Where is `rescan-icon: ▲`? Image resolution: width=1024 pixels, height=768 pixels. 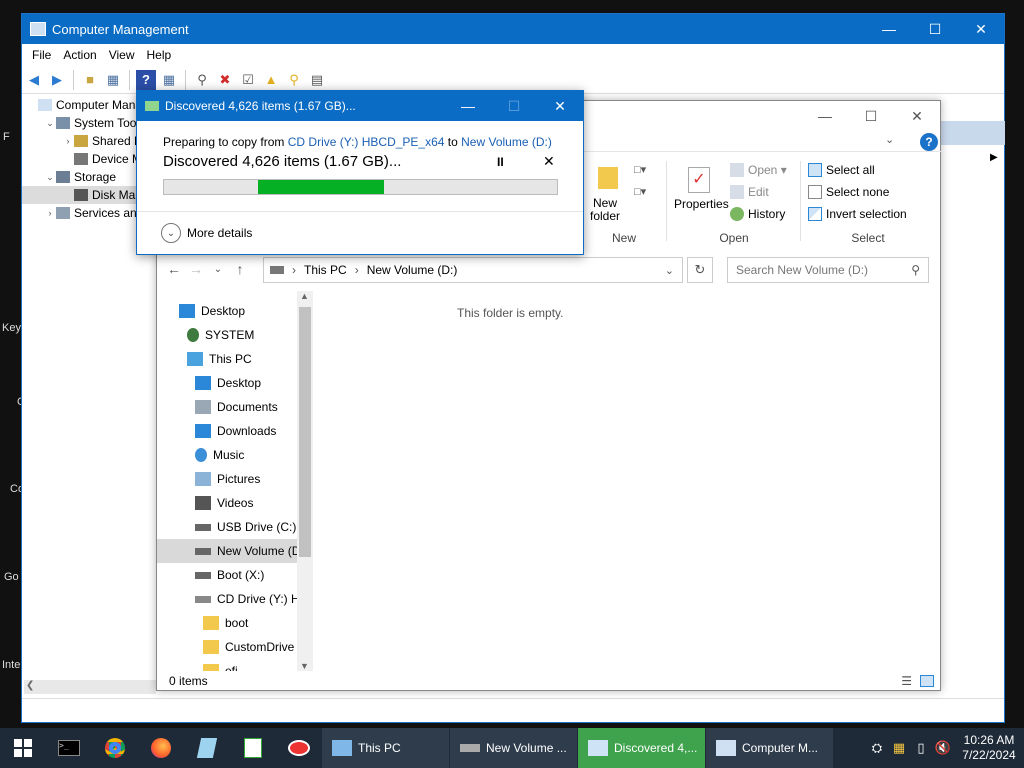 rescan-icon: ▲ is located at coordinates (271, 80).